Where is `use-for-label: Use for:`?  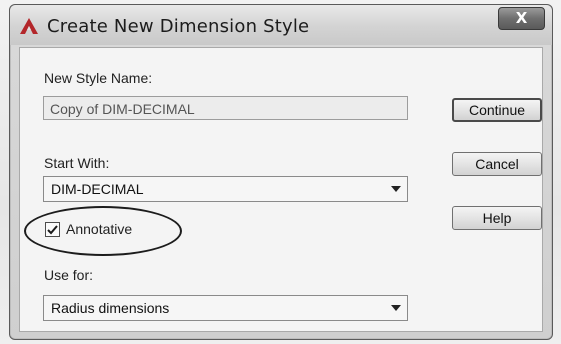
use-for-label: Use for: is located at coordinates (69, 275).